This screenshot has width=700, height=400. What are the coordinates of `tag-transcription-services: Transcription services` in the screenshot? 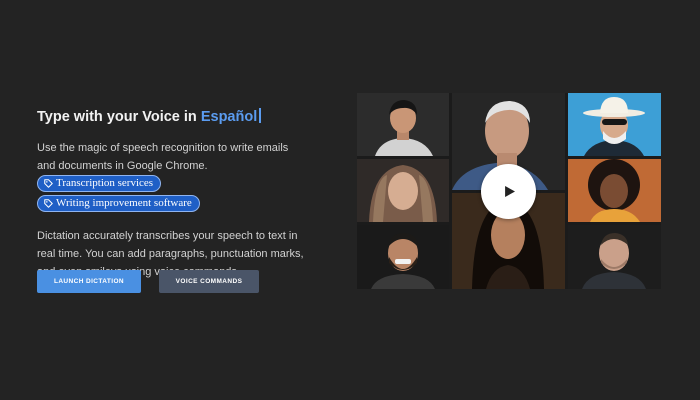 It's located at (99, 183).